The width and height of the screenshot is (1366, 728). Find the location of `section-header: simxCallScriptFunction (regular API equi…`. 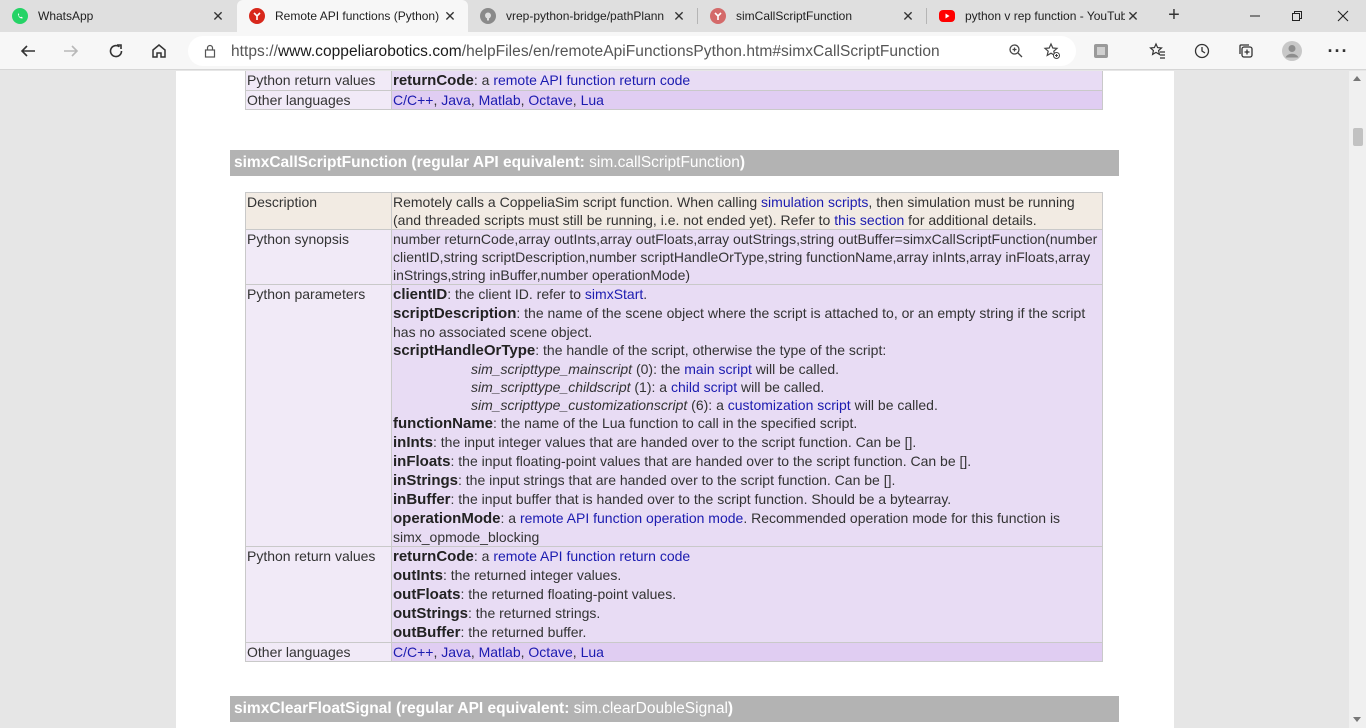

section-header: simxCallScriptFunction (regular API equi… is located at coordinates (674, 163).